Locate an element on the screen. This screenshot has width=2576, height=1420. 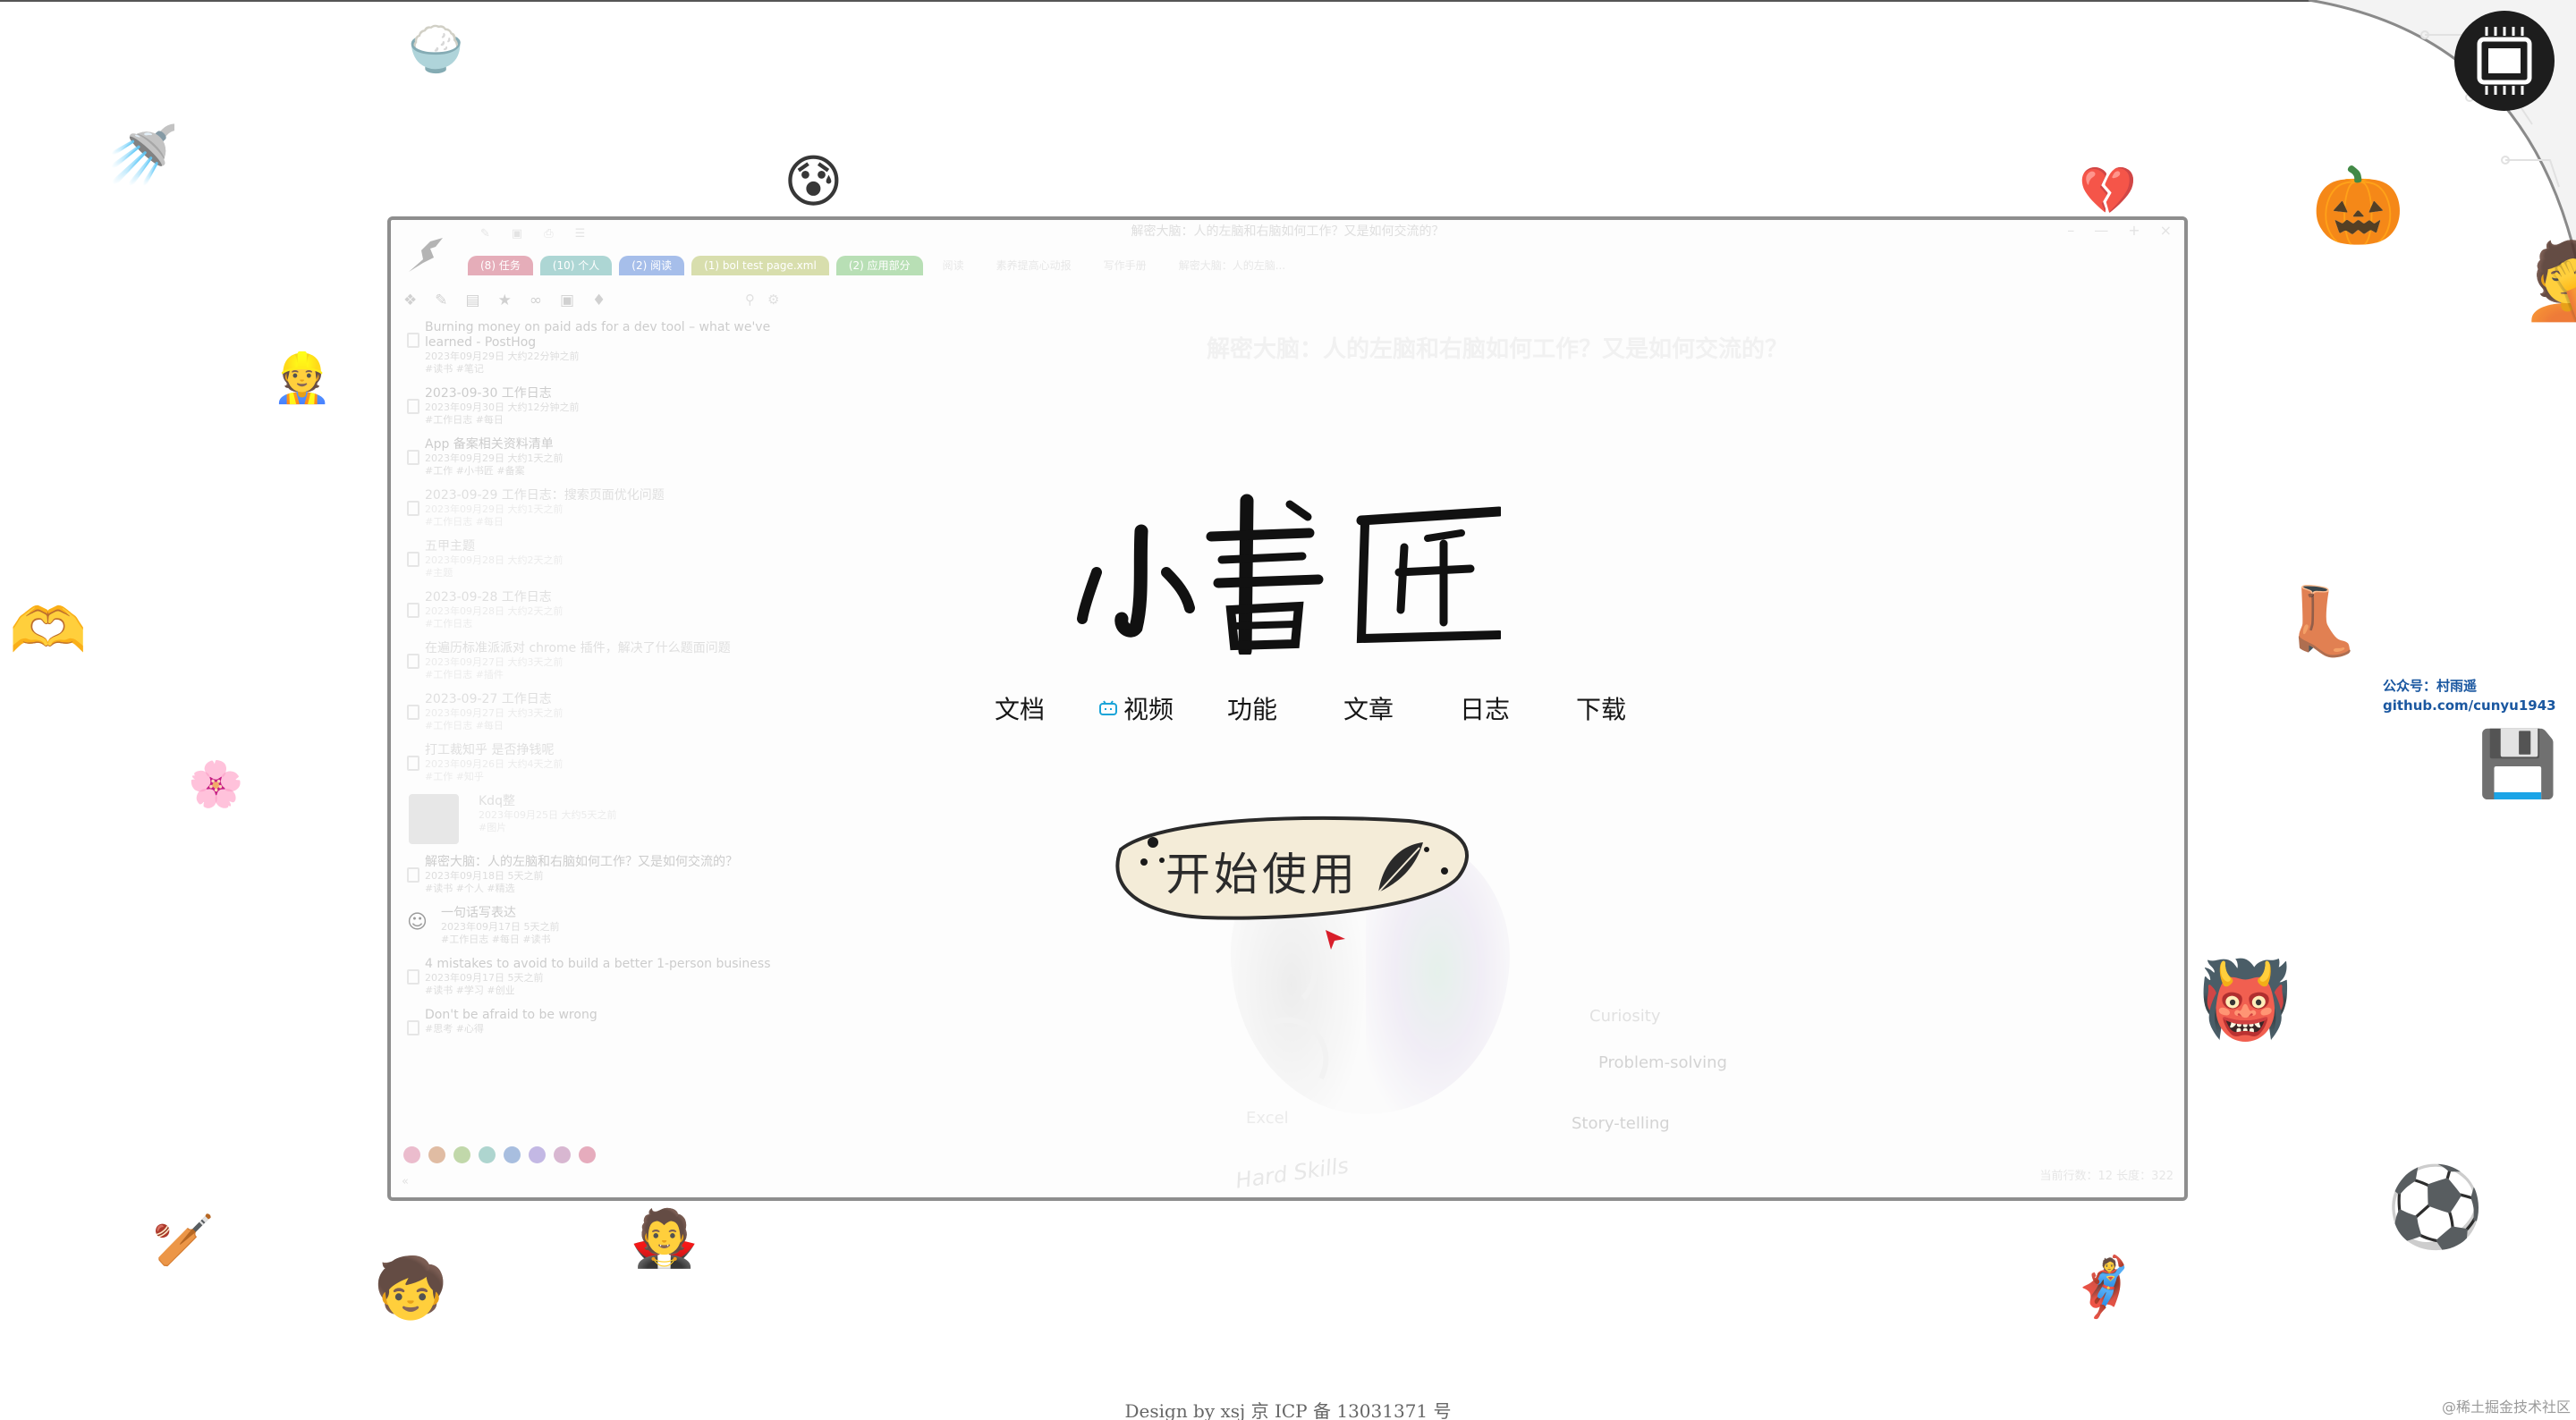
tab-literacy: 素养提高心动报 is located at coordinates (1034, 266).